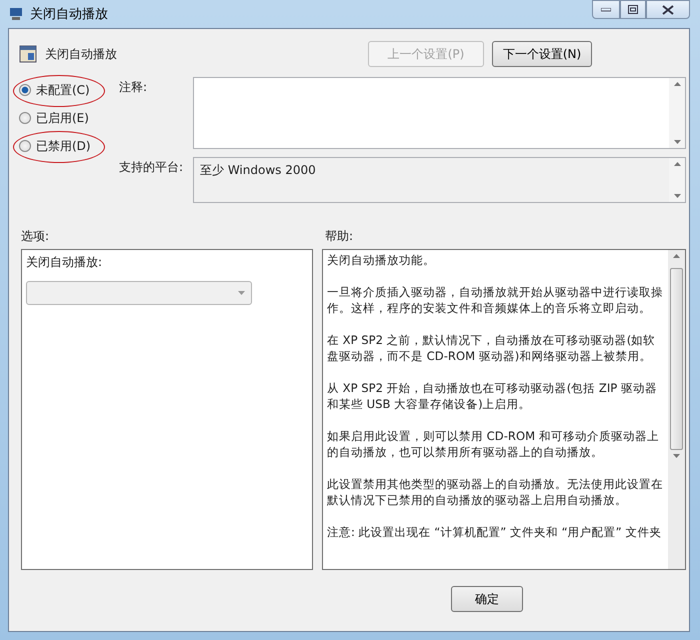 This screenshot has height=640, width=700. I want to click on help-paragraph: 此设置禁用其他类型的驱动器上的自动播放。无法使用此设置在默认情况下已禁用的自动播放的驱动器上启用自动播放。, so click(495, 492).